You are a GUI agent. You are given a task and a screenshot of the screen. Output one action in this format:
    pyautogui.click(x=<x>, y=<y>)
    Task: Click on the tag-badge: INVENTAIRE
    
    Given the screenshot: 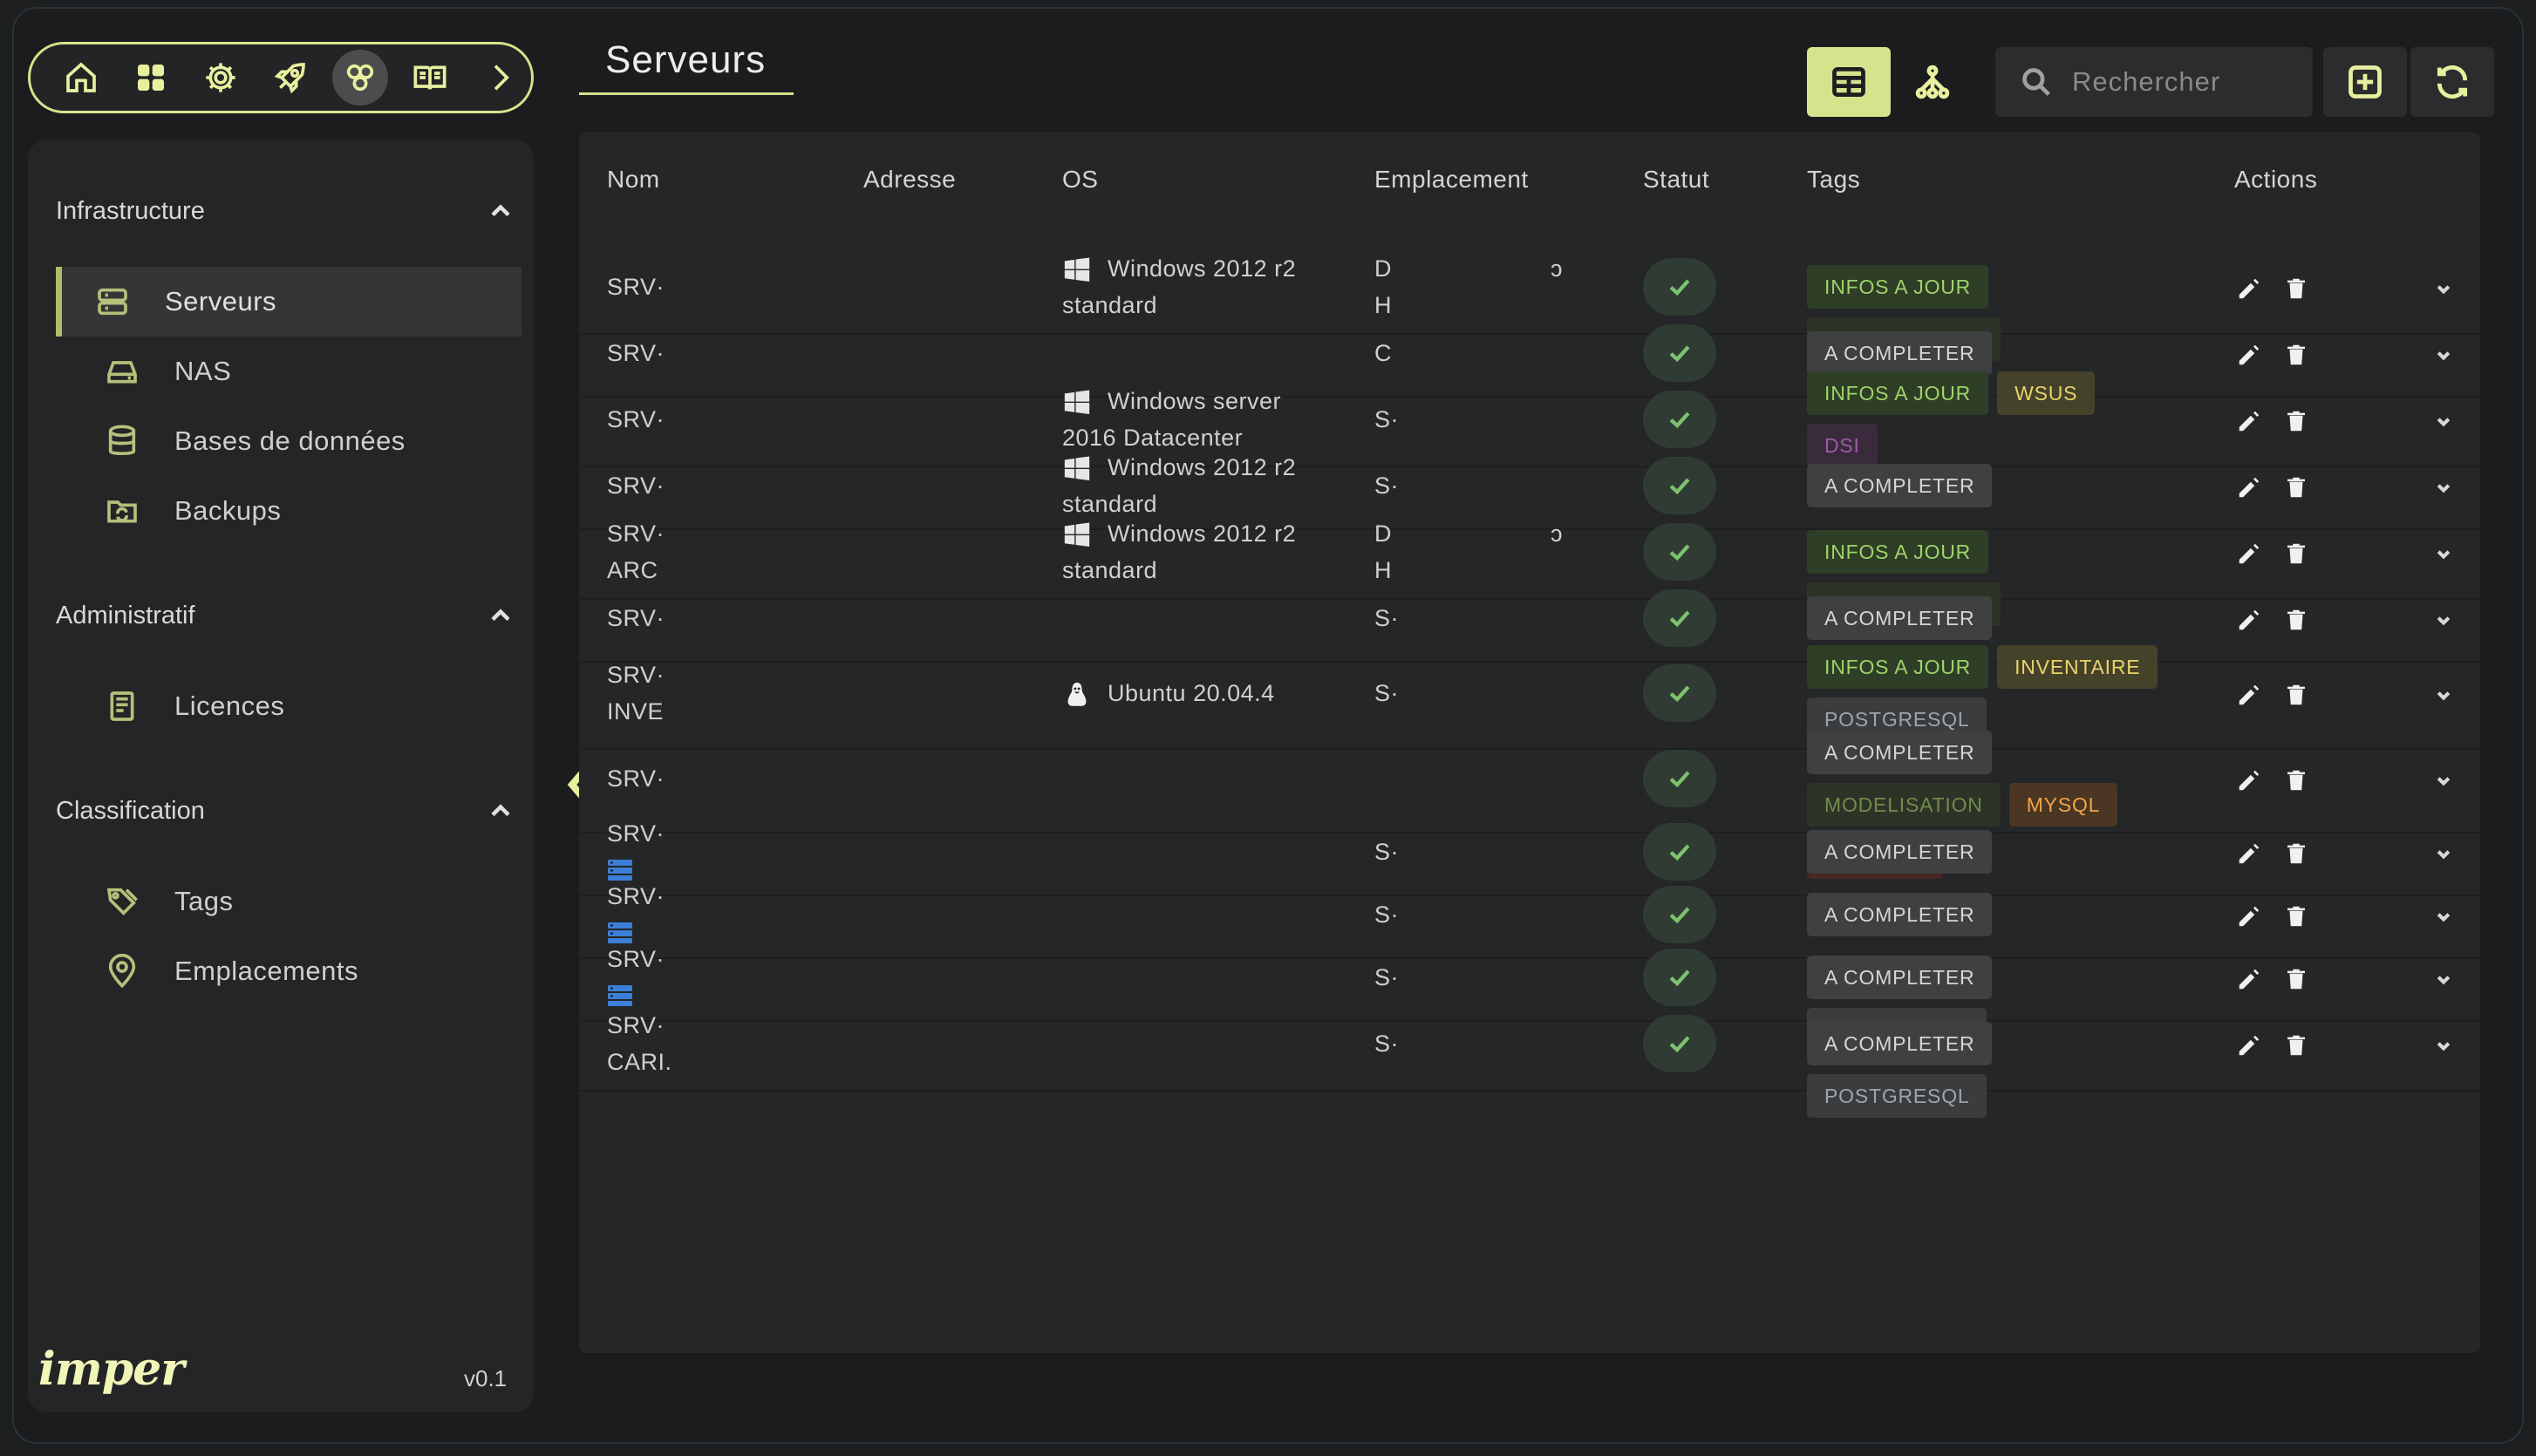 What is the action you would take?
    pyautogui.click(x=2077, y=667)
    